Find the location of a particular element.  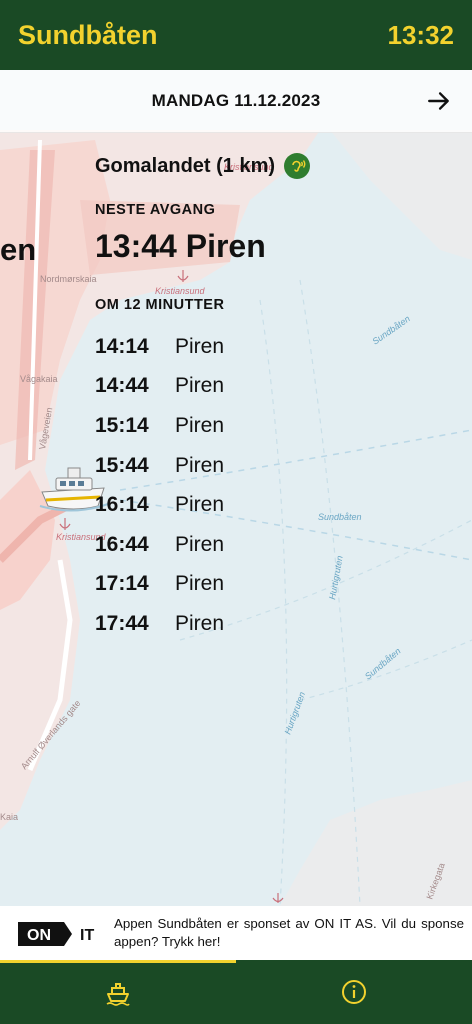

svg-text: Vågakaia is located at coordinates (39, 379).